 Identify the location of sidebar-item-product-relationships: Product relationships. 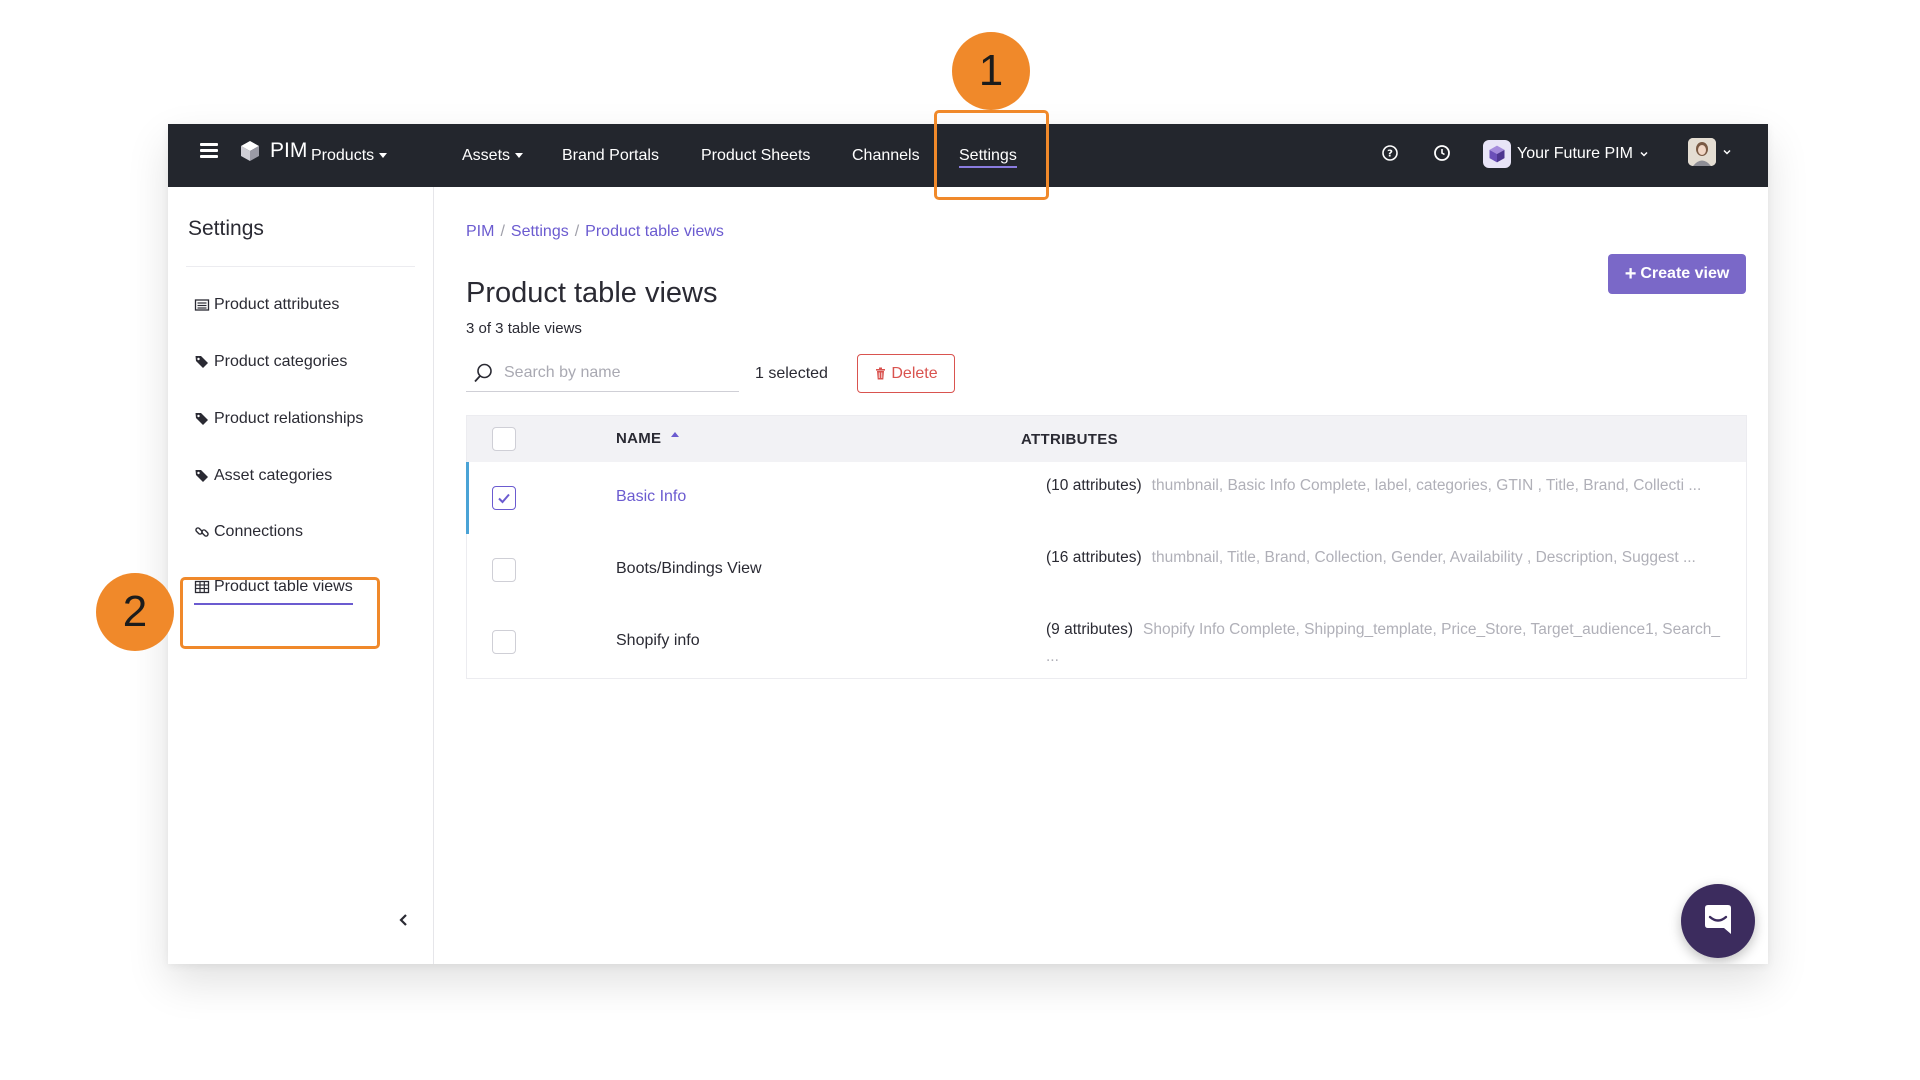
(278, 419).